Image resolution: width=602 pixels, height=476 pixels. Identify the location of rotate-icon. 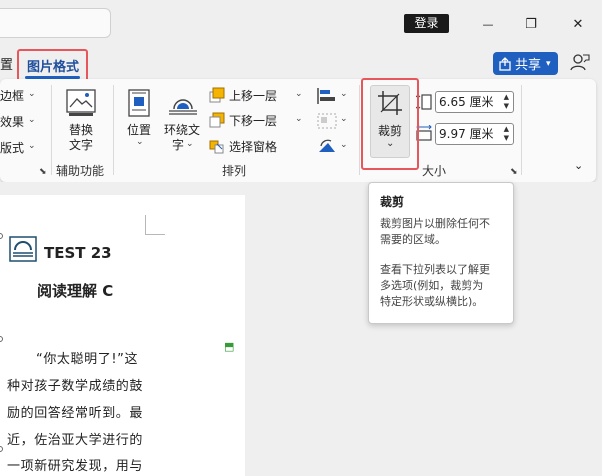
(327, 147).